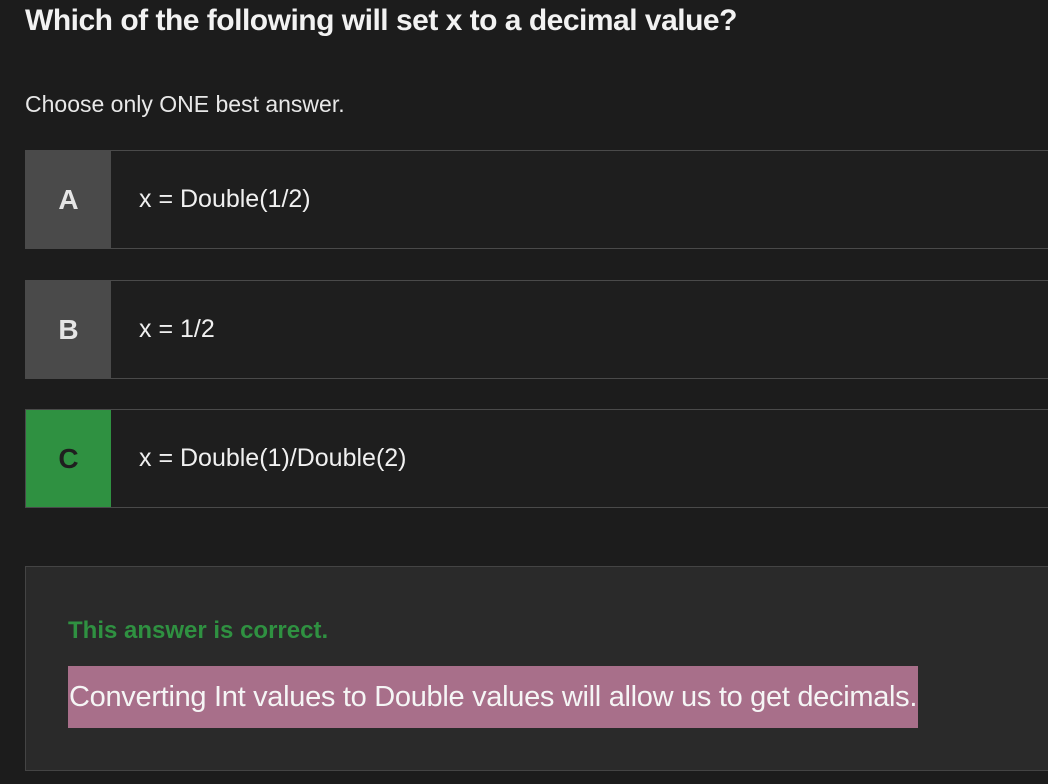  What do you see at coordinates (225, 199) in the screenshot?
I see `option-text-a: x = Double(1/2)` at bounding box center [225, 199].